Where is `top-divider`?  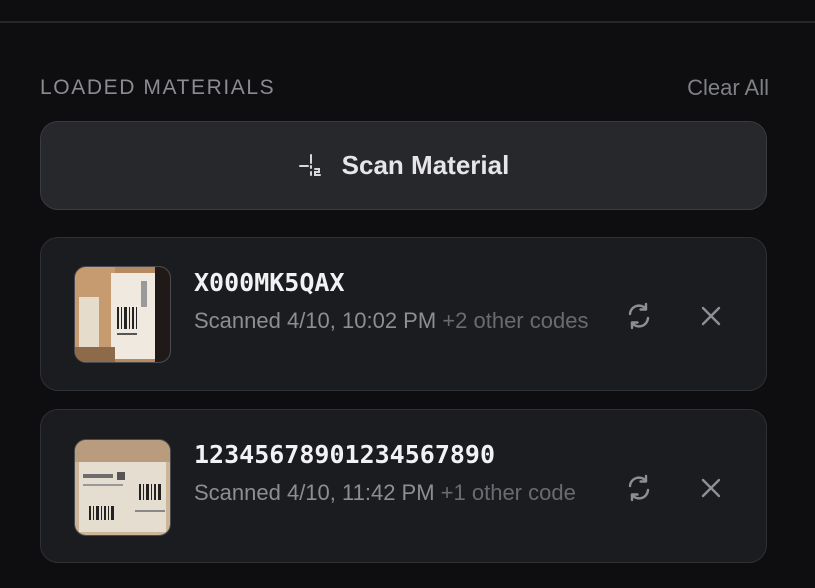 top-divider is located at coordinates (407, 22).